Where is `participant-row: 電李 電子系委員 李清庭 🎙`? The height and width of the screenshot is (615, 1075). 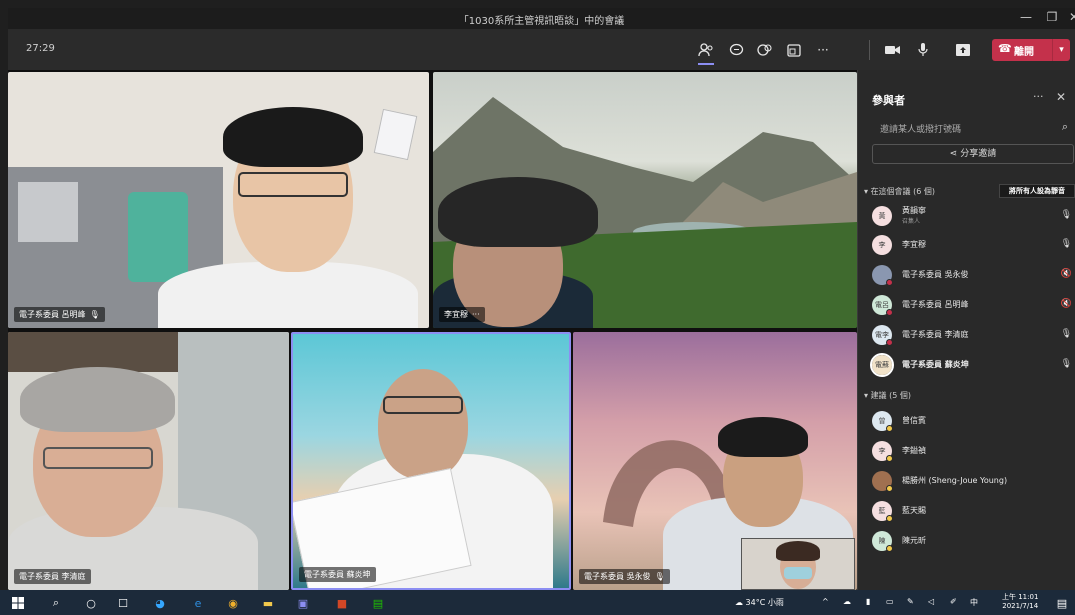
participant-row: 電李 電子系委員 李清庭 🎙 is located at coordinates (972, 335).